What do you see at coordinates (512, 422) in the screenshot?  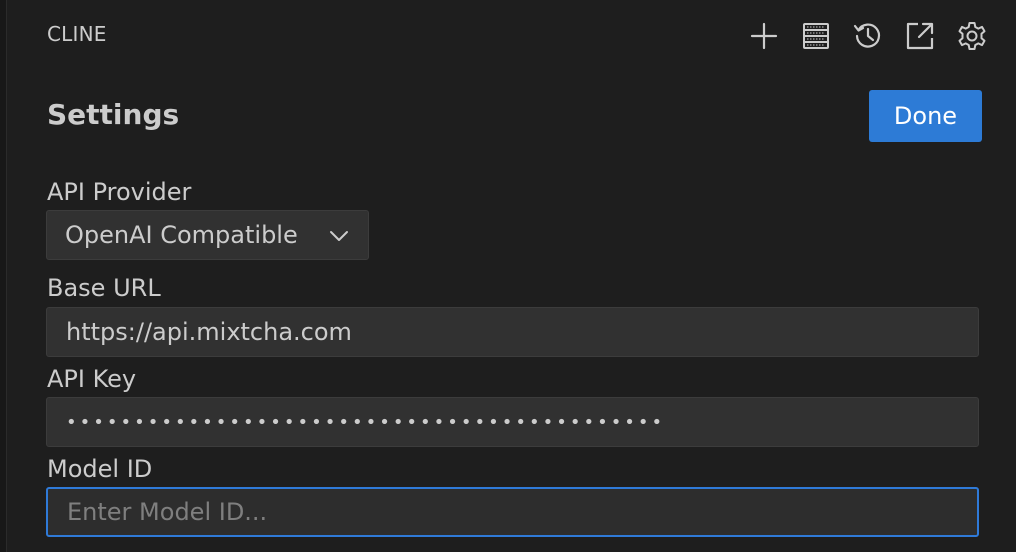 I see `api-key-input` at bounding box center [512, 422].